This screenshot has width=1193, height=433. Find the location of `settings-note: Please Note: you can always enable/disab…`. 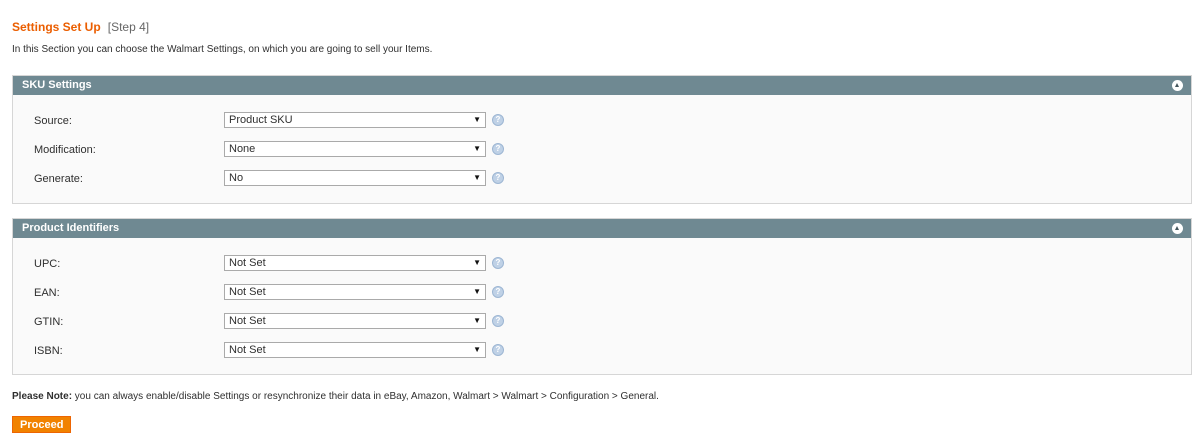

settings-note: Please Note: you can always enable/disab… is located at coordinates (335, 396).